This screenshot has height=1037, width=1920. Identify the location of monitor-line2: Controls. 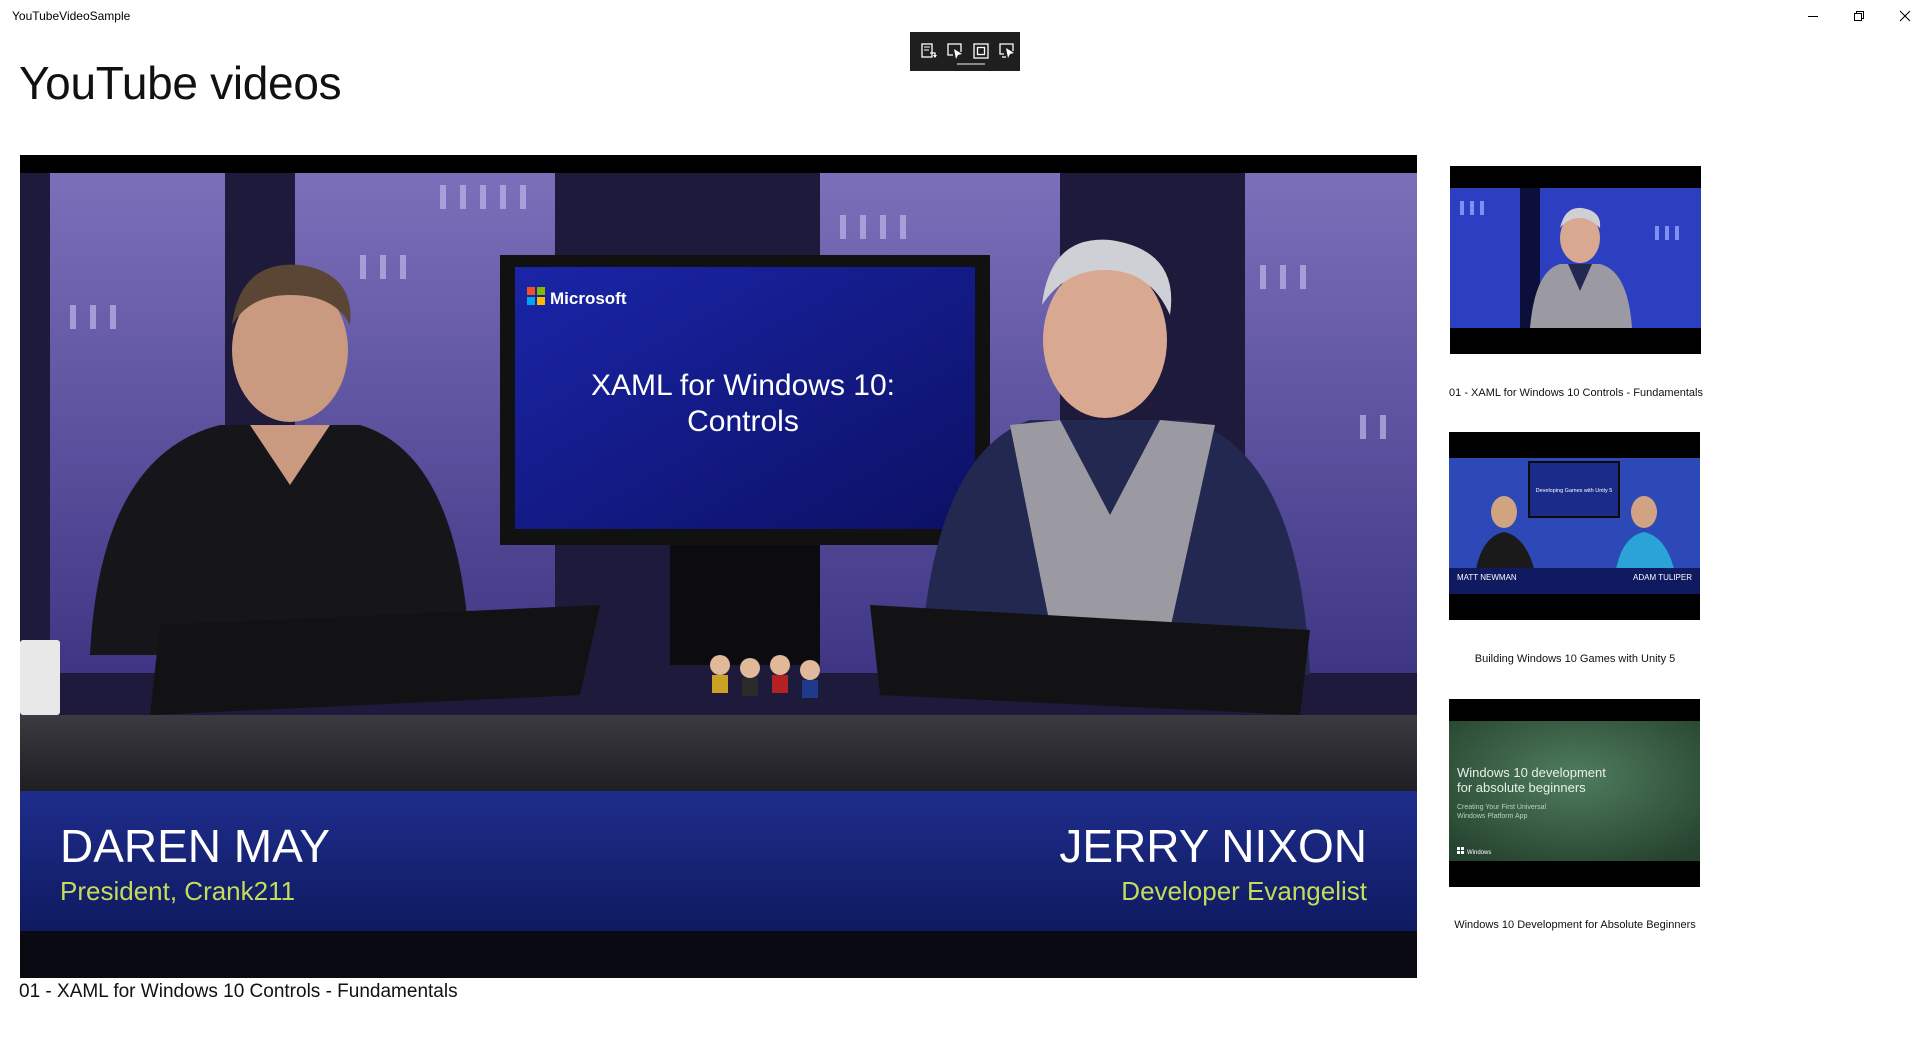
(743, 421).